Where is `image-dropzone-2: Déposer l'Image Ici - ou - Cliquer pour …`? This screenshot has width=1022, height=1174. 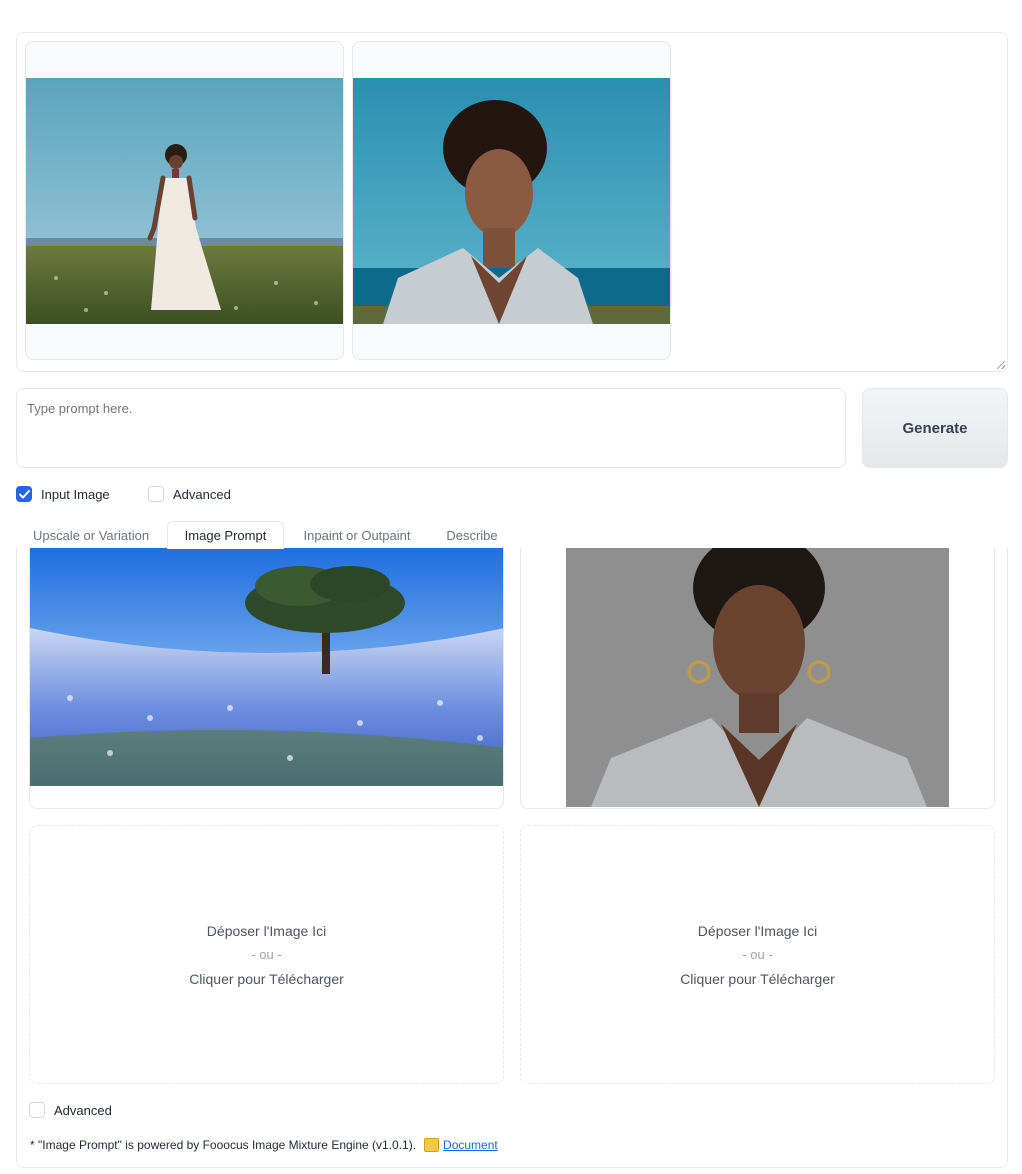 image-dropzone-2: Déposer l'Image Ici - ou - Cliquer pour … is located at coordinates (757, 954).